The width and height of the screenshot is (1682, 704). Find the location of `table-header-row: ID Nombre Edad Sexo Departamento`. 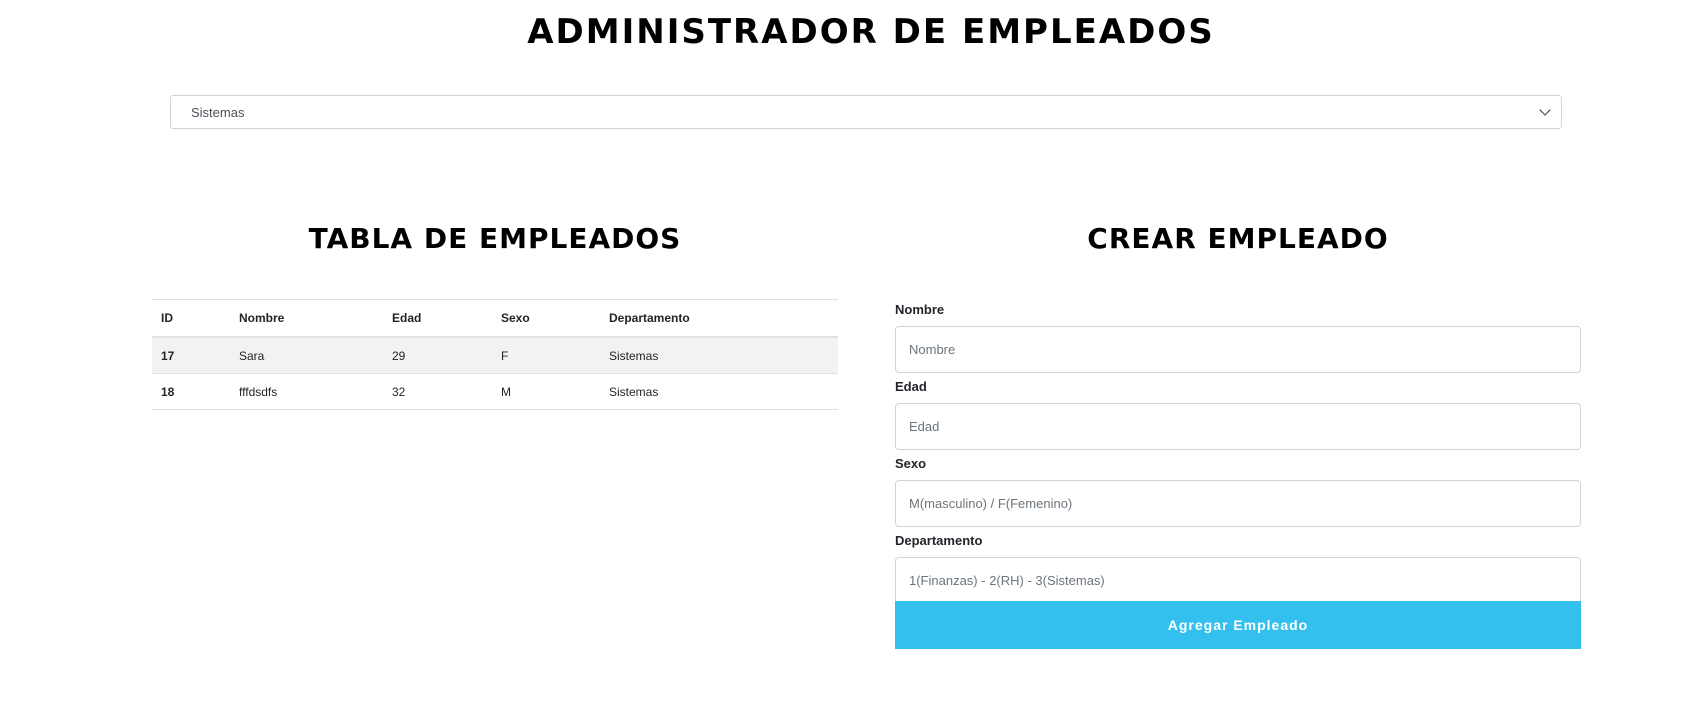

table-header-row: ID Nombre Edad Sexo Departamento is located at coordinates (495, 318).